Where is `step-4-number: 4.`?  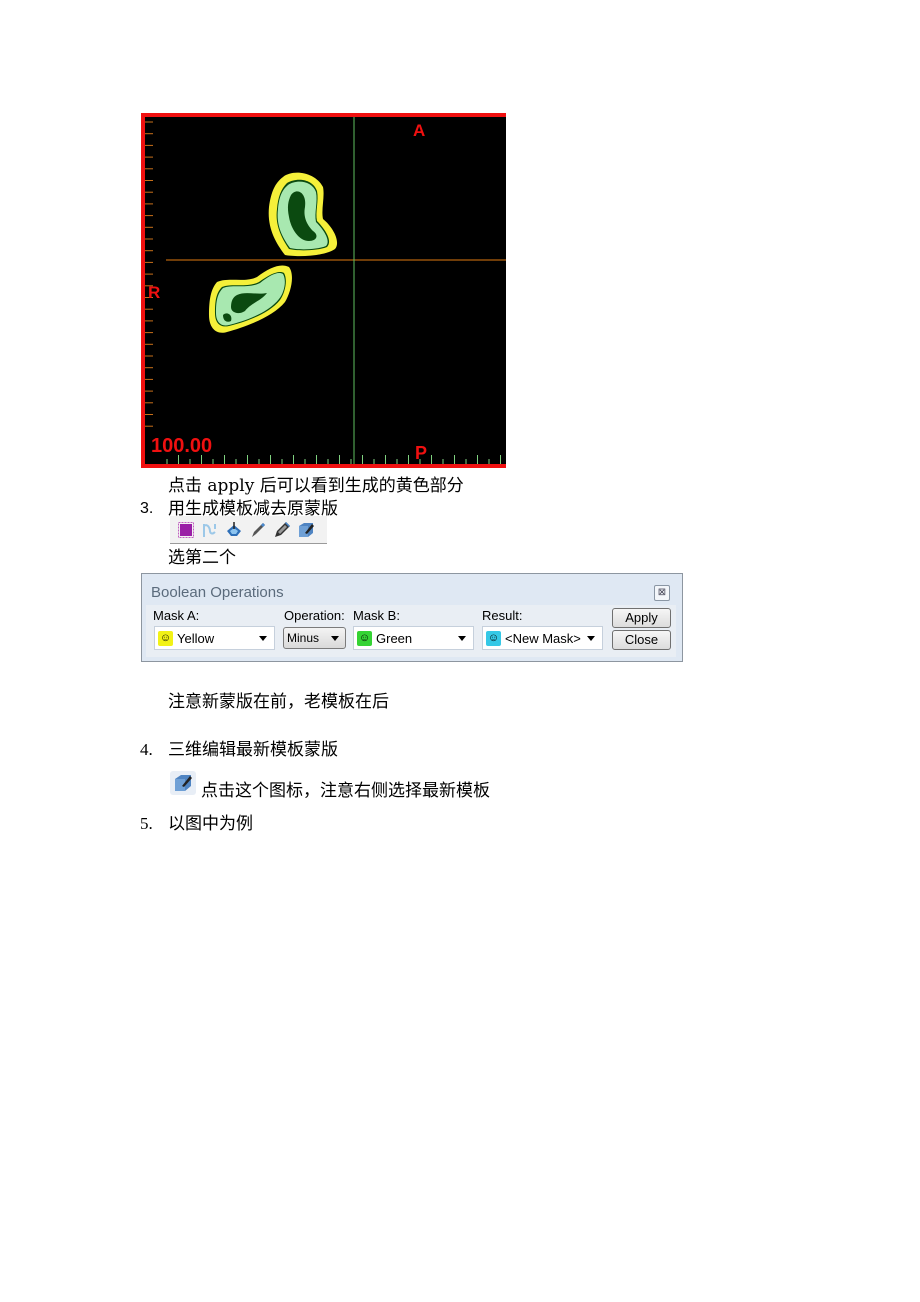 step-4-number: 4. is located at coordinates (146, 749).